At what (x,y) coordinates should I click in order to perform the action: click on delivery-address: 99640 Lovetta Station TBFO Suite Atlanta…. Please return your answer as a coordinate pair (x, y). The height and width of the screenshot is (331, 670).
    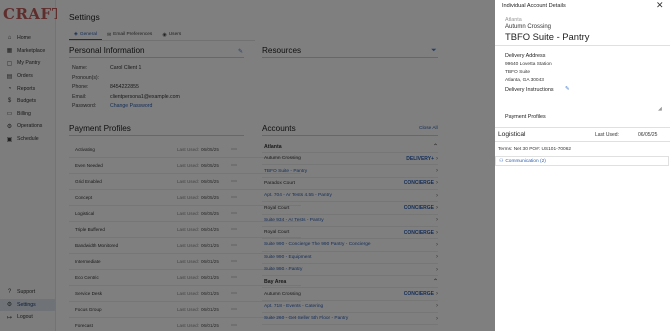
    Looking at the image, I should click on (528, 73).